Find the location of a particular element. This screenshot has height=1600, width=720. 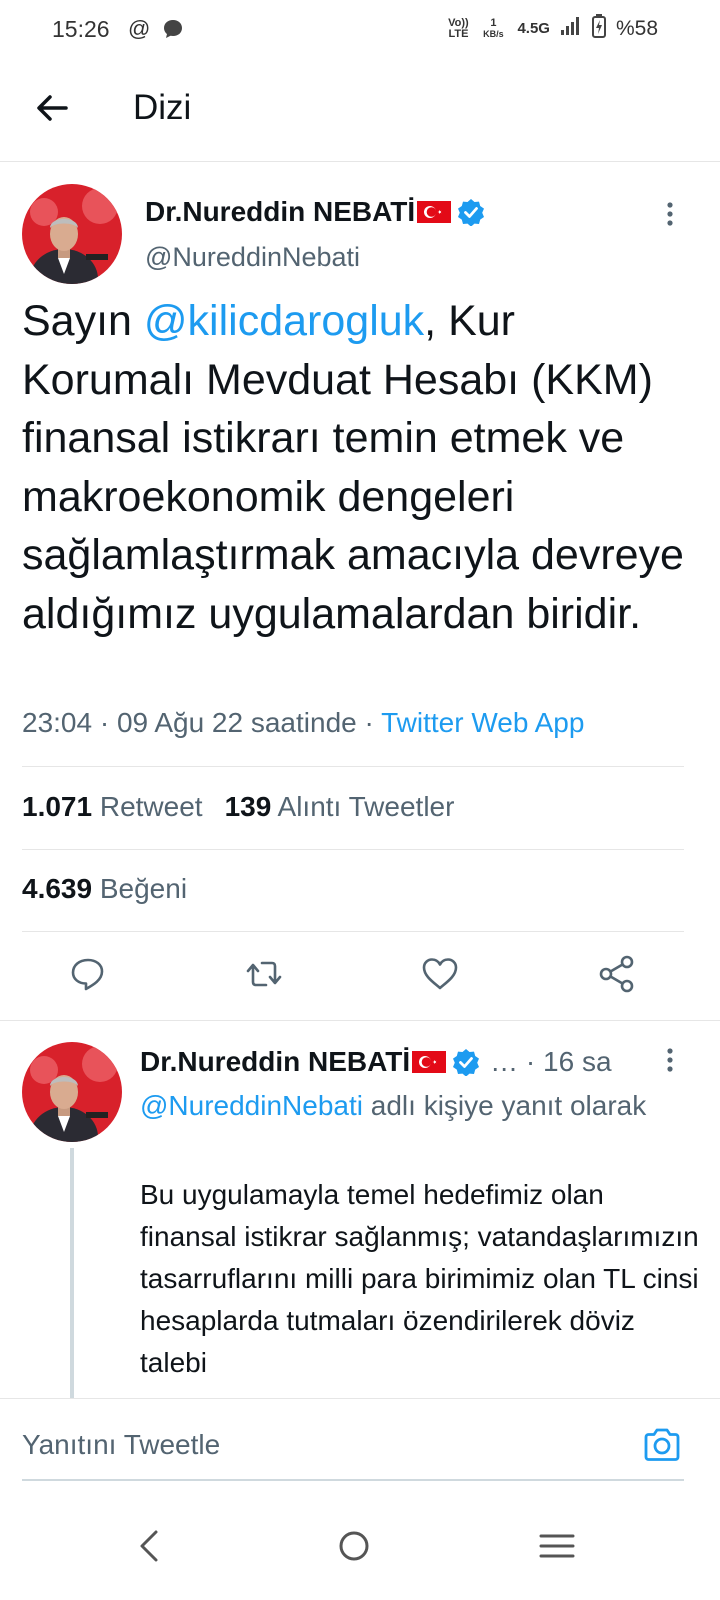

tweet-source-link: Twitter Web App is located at coordinates (482, 722).